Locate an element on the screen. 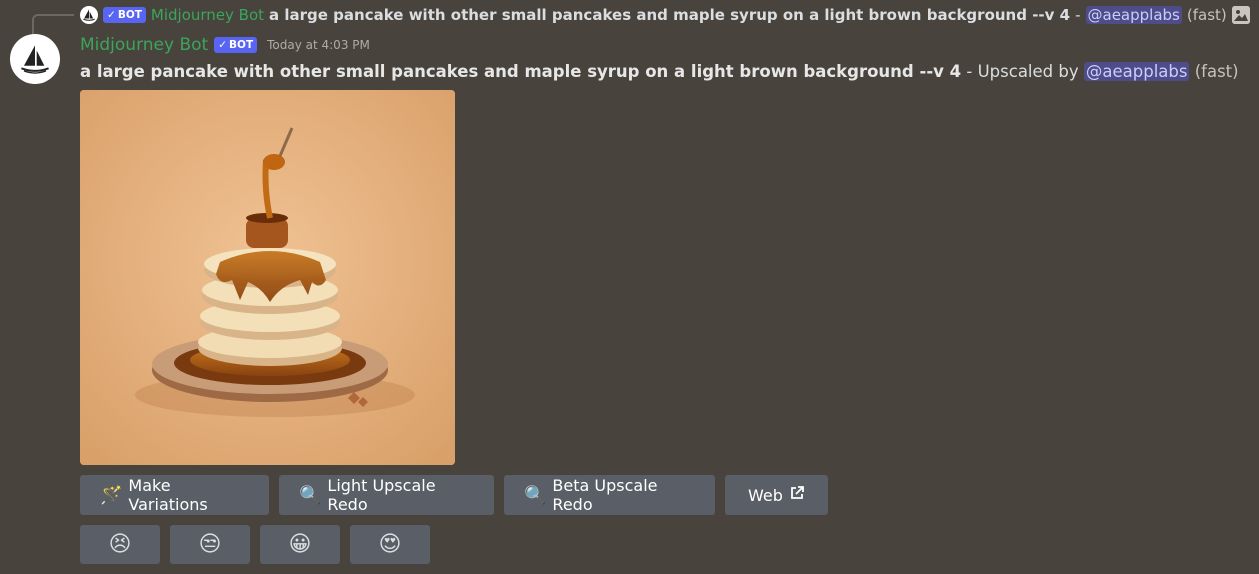 Image resolution: width=1259 pixels, height=574 pixels. reaction-grinning-button: 😀 is located at coordinates (300, 544).